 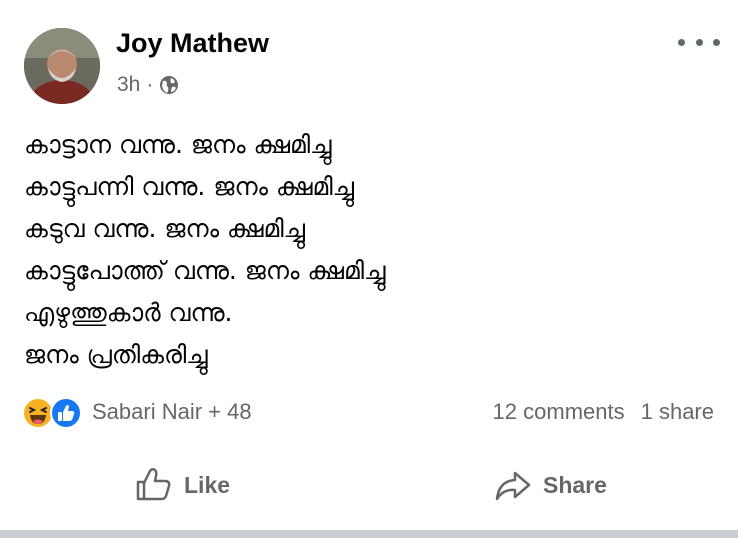 I want to click on thumbs-up-icon, so click(x=153, y=484).